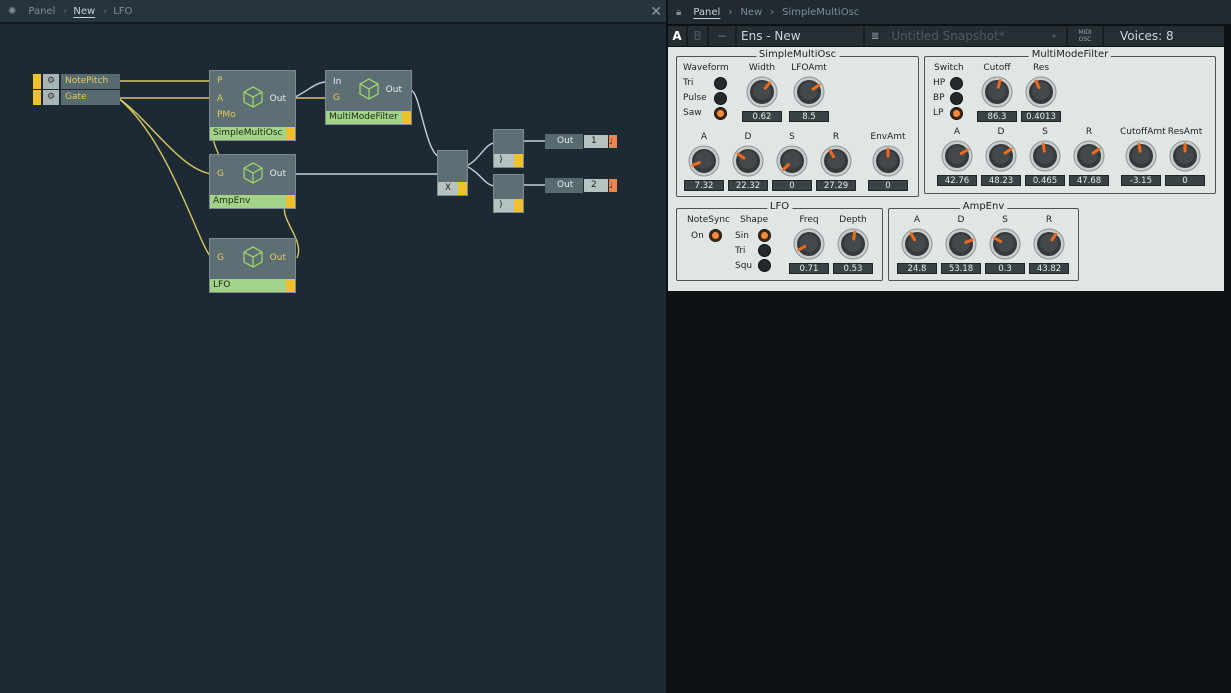 The height and width of the screenshot is (693, 1231). I want to click on knob-value: 47.68, so click(1089, 180).